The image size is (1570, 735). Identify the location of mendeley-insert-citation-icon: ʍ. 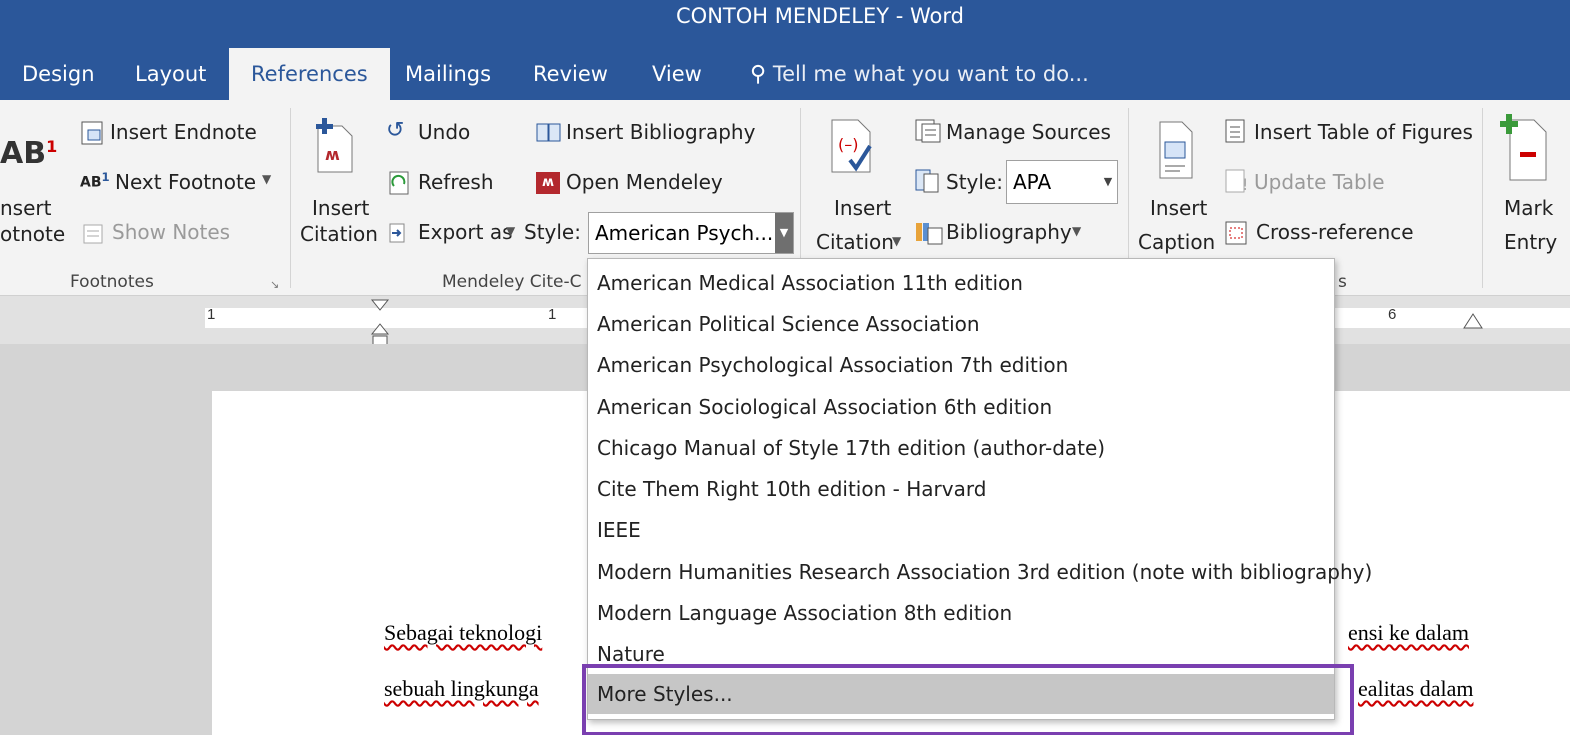
(334, 145).